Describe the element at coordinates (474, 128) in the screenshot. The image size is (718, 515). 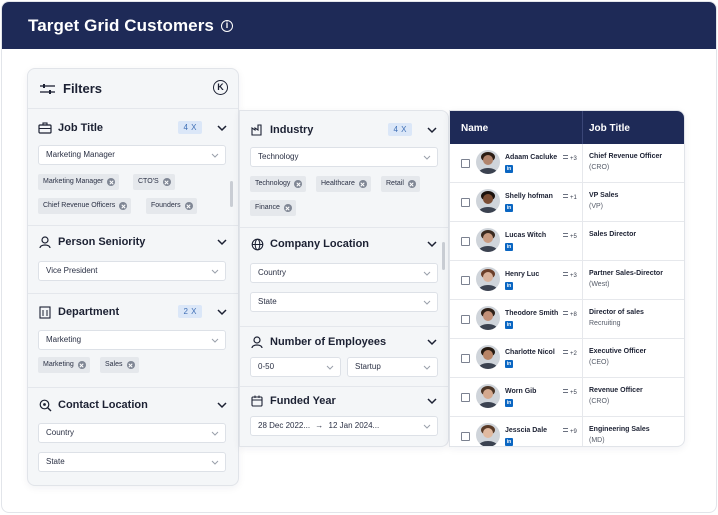
I see `column-header-name: Name` at that location.